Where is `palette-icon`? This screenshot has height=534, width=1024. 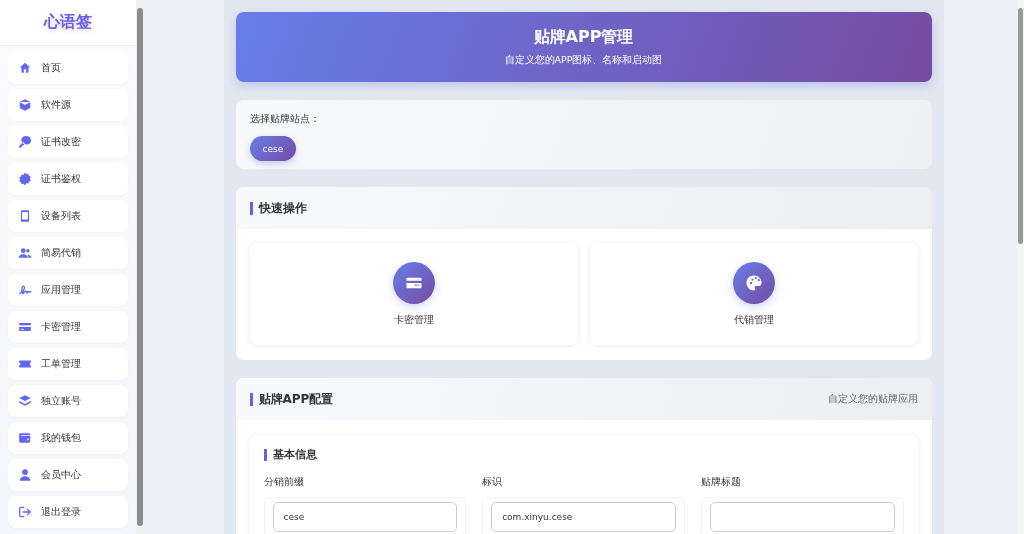 palette-icon is located at coordinates (753, 282).